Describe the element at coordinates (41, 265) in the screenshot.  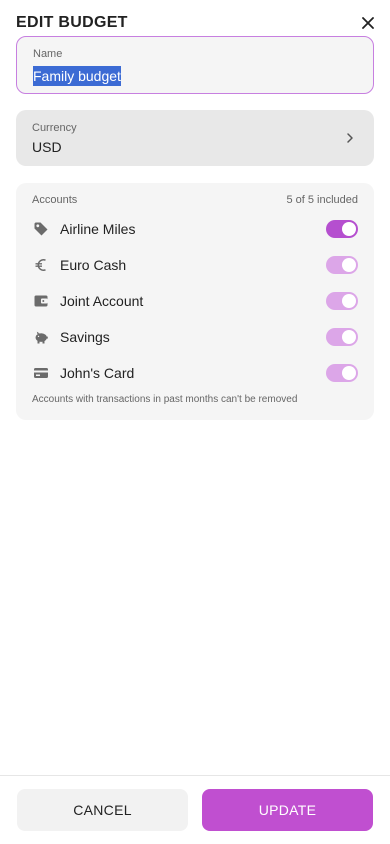
I see `euro-icon` at that location.